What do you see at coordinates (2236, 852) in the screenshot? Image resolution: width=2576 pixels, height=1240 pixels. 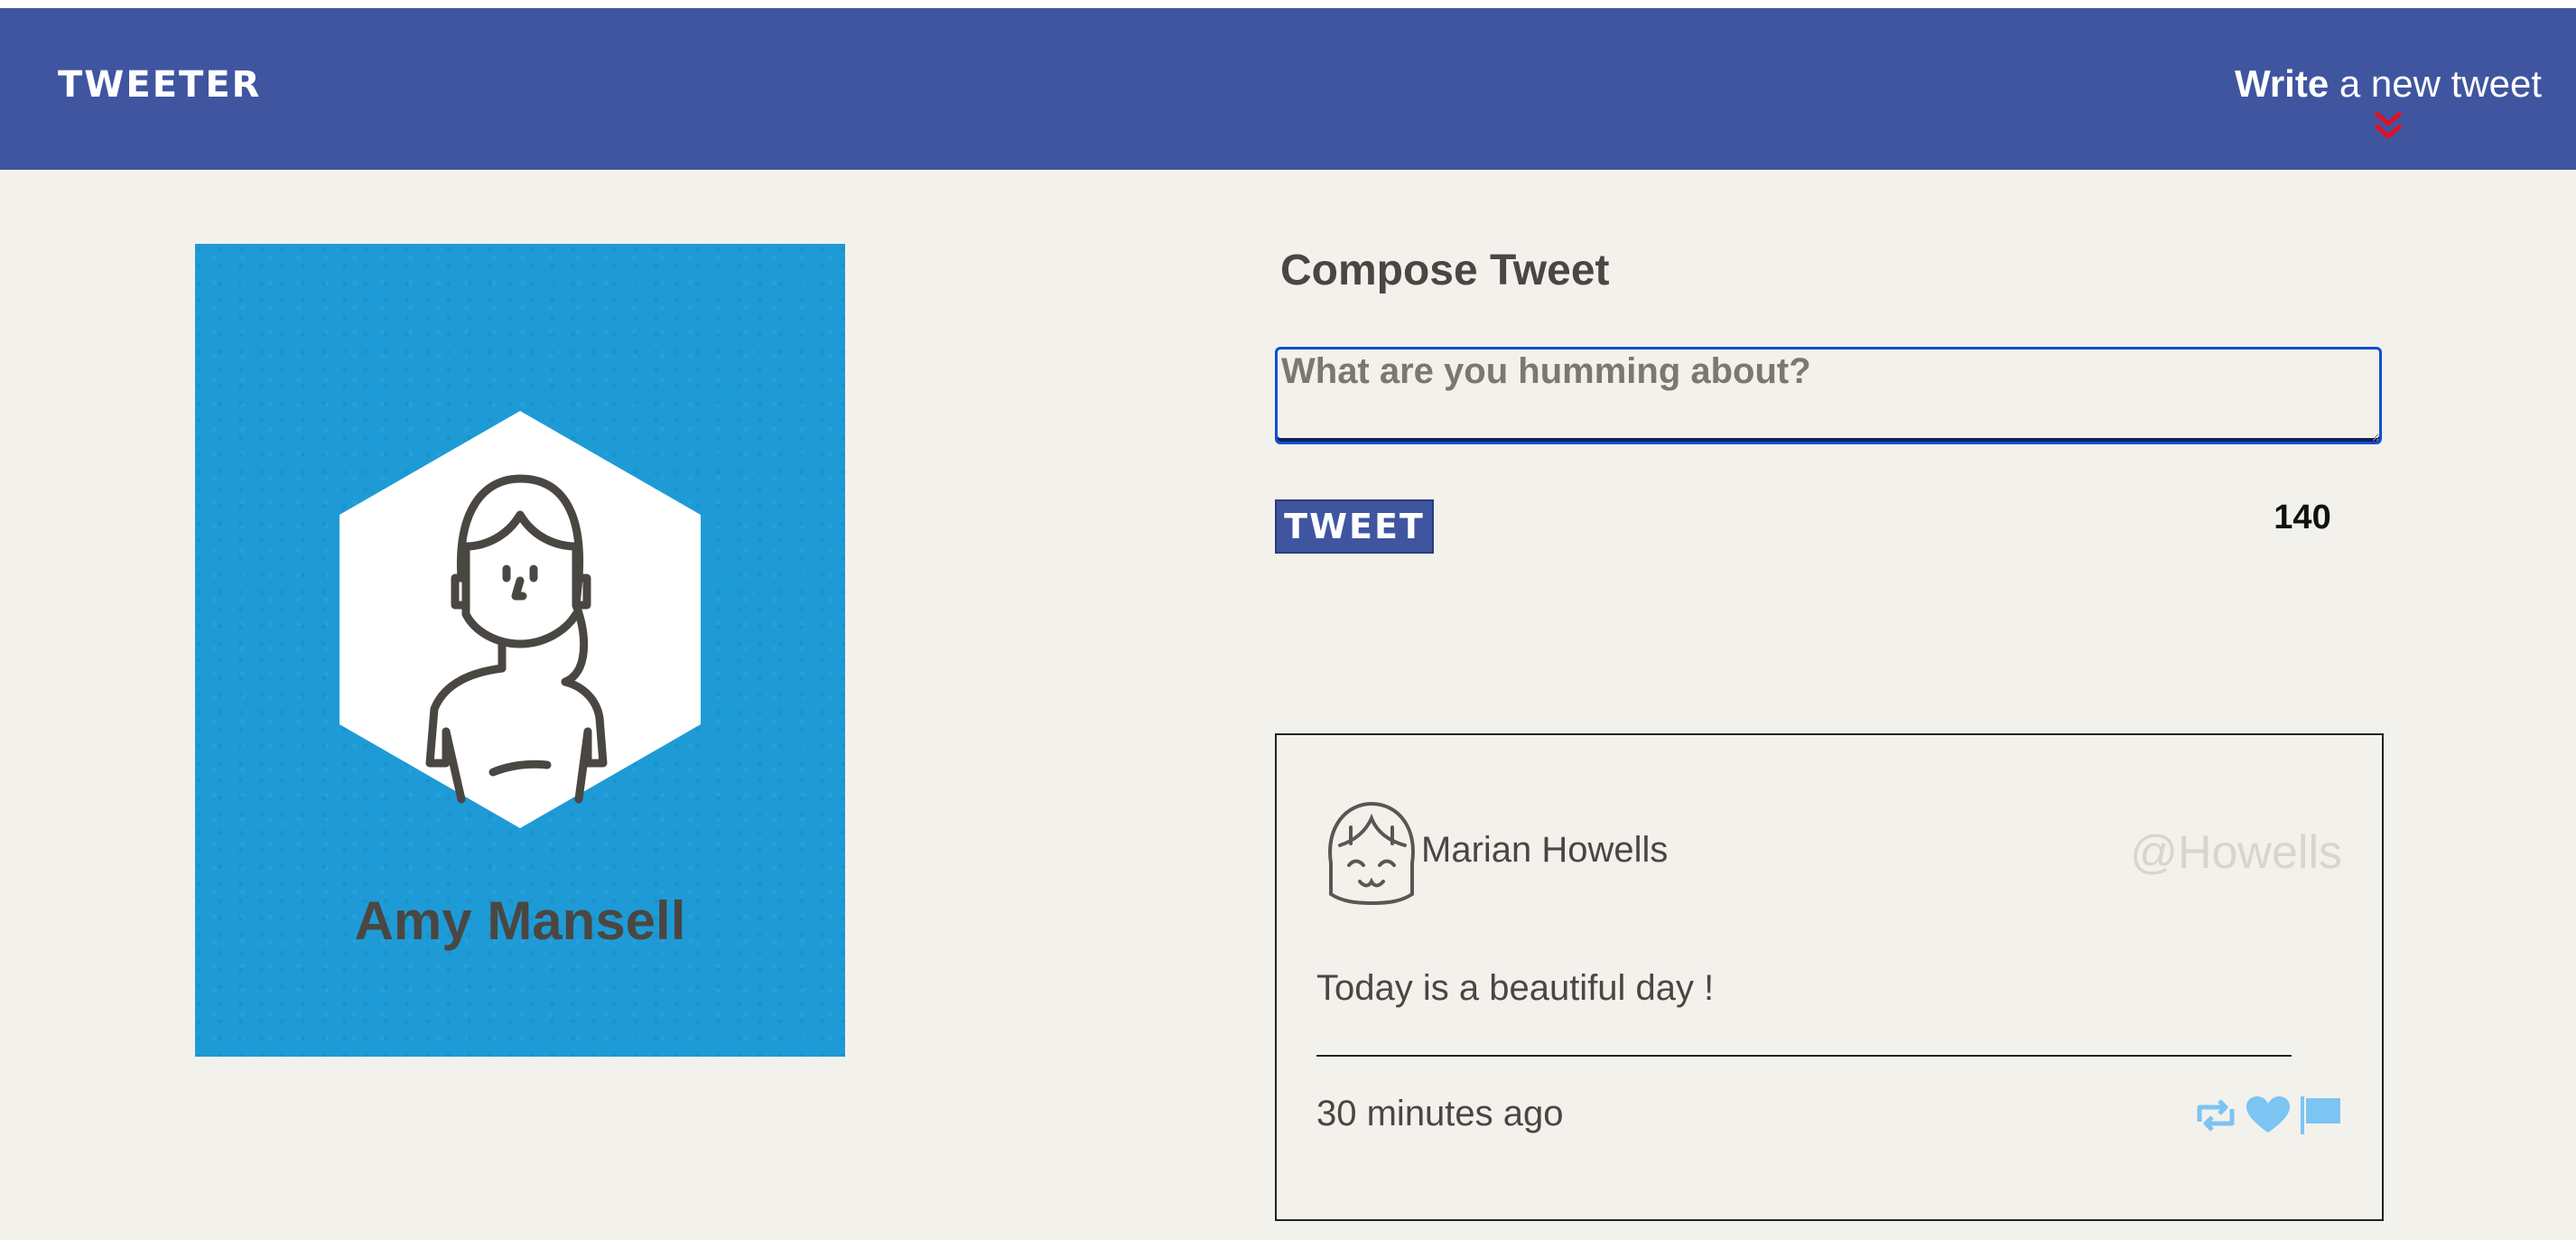 I see `tweet-author-handle: @Howells` at bounding box center [2236, 852].